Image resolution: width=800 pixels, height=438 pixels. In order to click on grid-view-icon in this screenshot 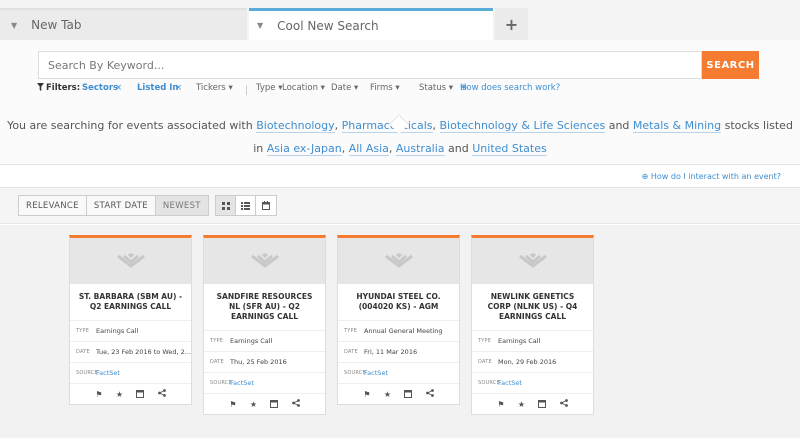, I will do `click(226, 205)`.